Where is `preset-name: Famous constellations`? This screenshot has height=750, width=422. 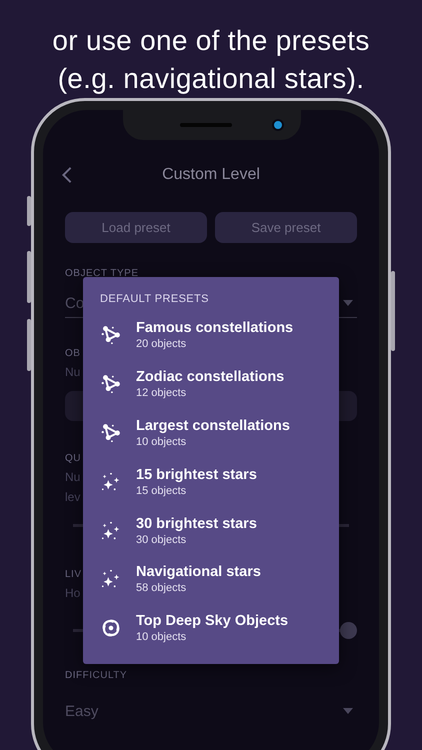 preset-name: Famous constellations is located at coordinates (215, 328).